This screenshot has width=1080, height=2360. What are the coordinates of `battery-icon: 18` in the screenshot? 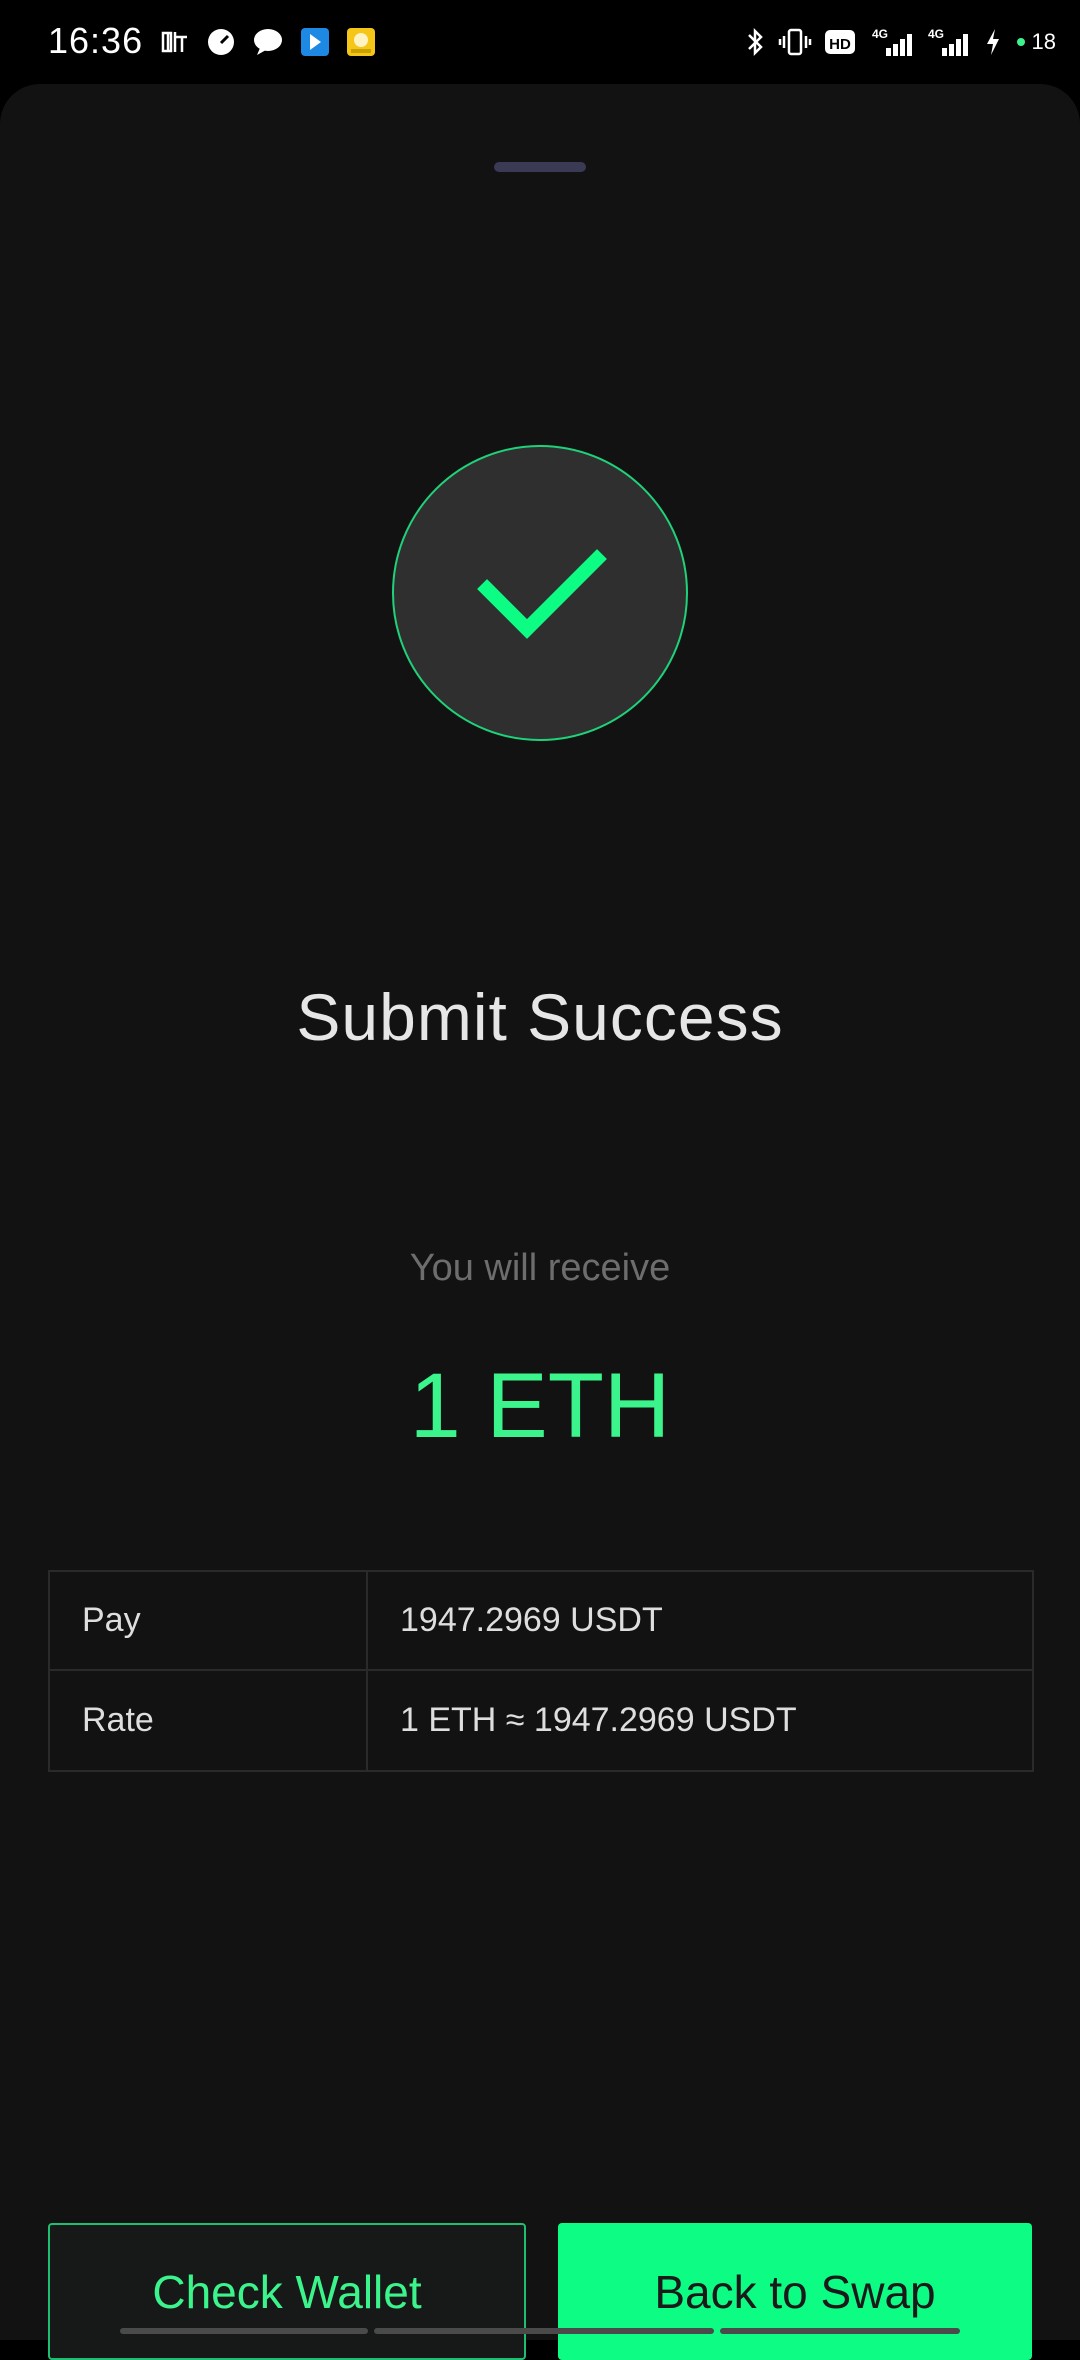 It's located at (1035, 42).